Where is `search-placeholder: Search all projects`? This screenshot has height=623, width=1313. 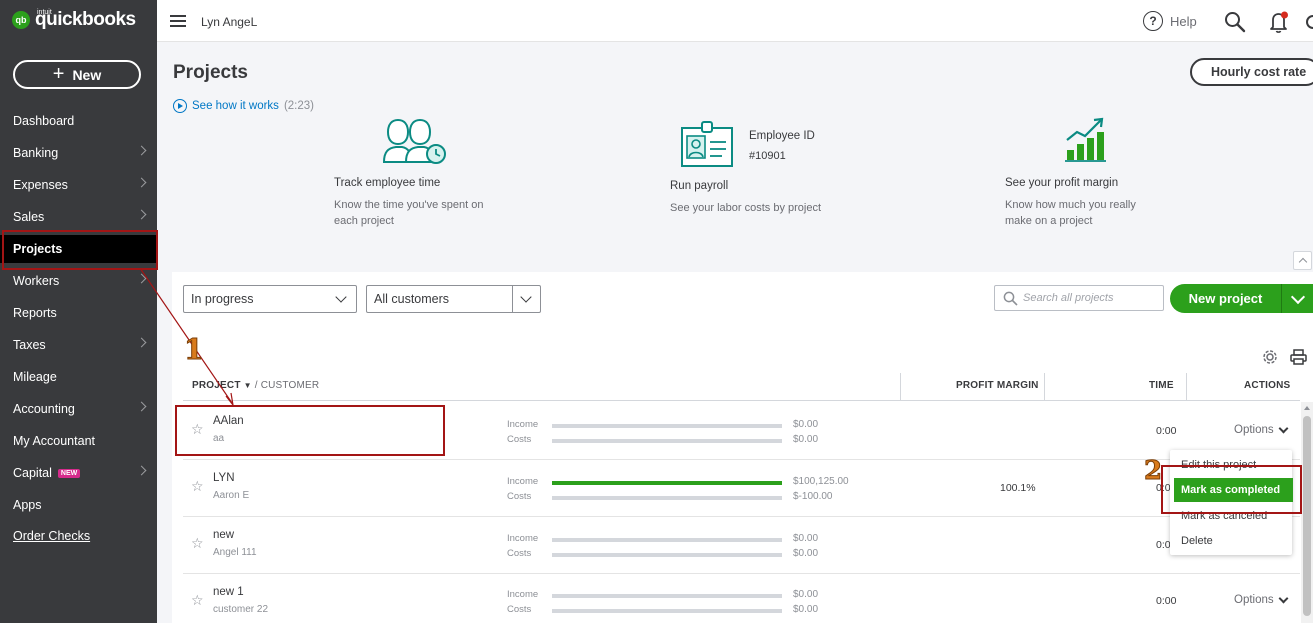 search-placeholder: Search all projects is located at coordinates (1068, 298).